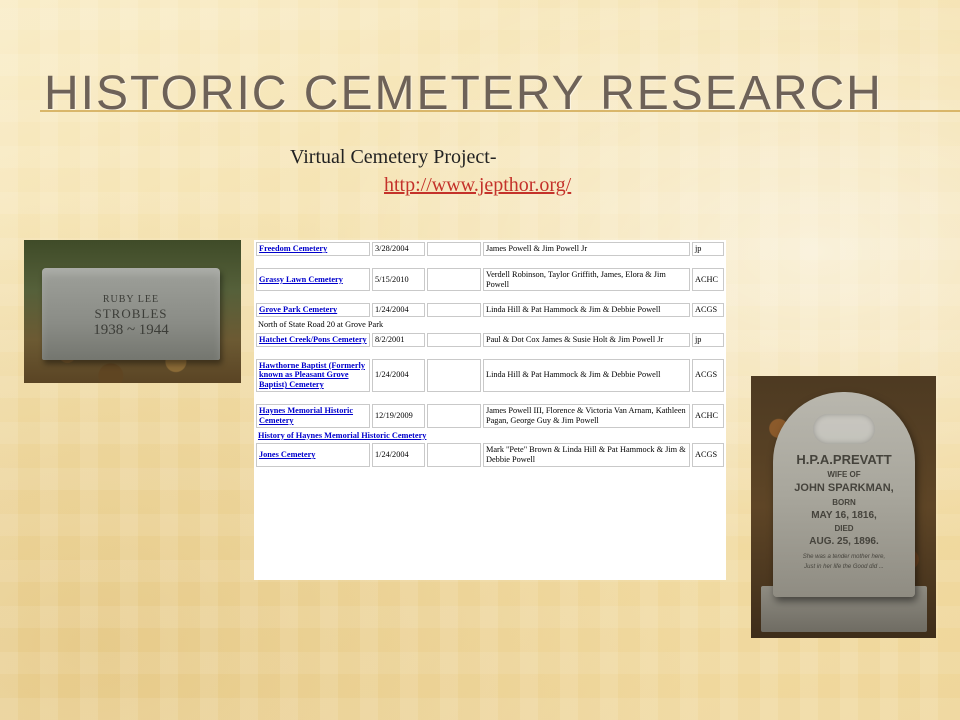 The height and width of the screenshot is (720, 960). I want to click on inscription-line: STROBLES, so click(131, 313).